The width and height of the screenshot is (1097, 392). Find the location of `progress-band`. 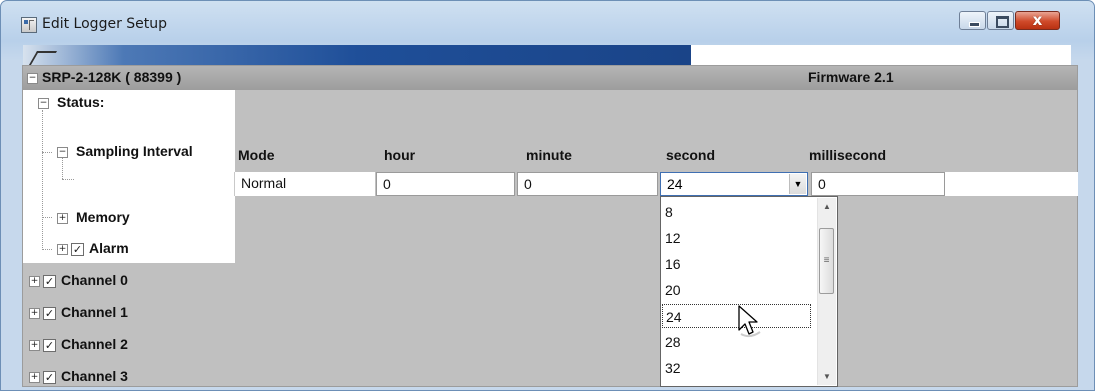

progress-band is located at coordinates (357, 55).